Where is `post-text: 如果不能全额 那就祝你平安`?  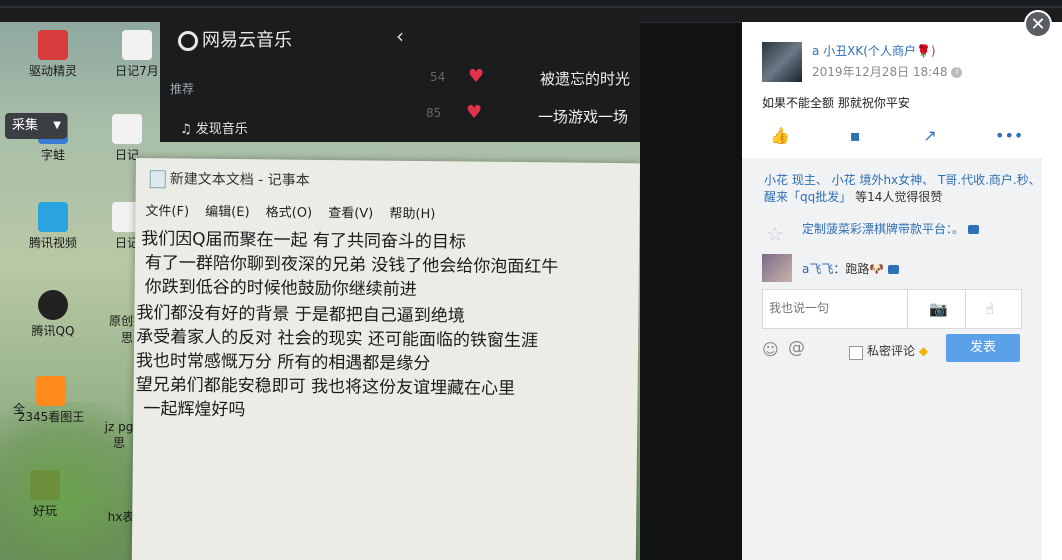 post-text: 如果不能全额 那就祝你平安 is located at coordinates (836, 103).